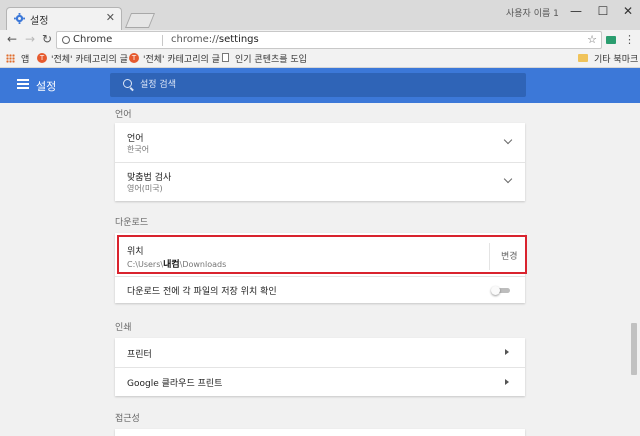 Image resolution: width=640 pixels, height=436 pixels. Describe the element at coordinates (532, 12) in the screenshot. I see `profile-name: 사용자 이름 1` at that location.